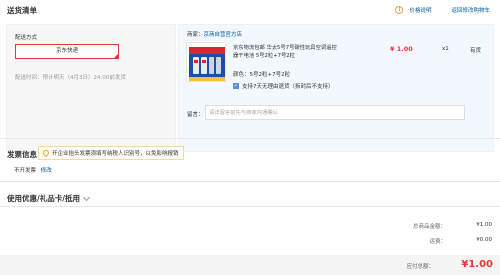  Describe the element at coordinates (67, 51) in the screenshot. I see `shipping-option-jd-express: 京东快递` at that location.